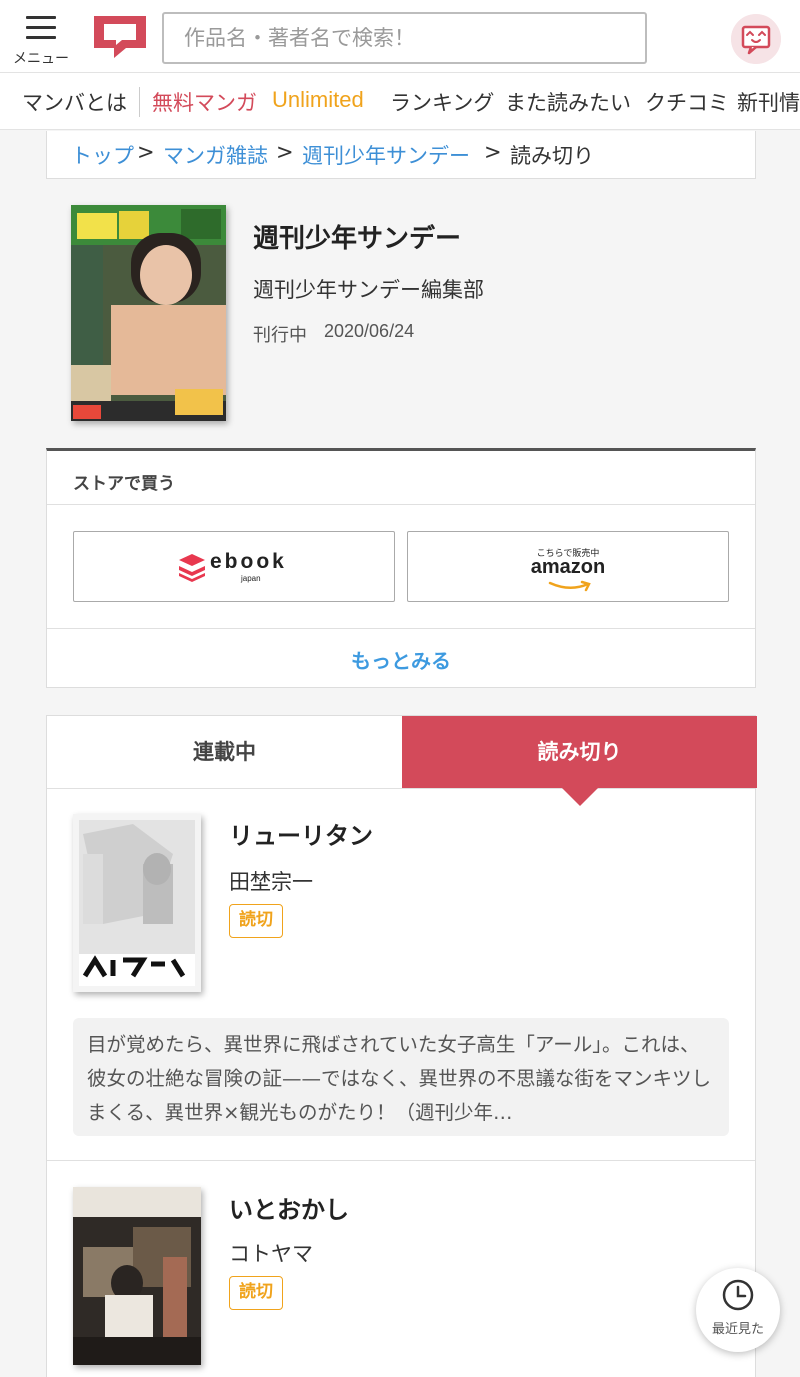  Describe the element at coordinates (124, 484) in the screenshot. I see `store-title: ストアで買う` at that location.